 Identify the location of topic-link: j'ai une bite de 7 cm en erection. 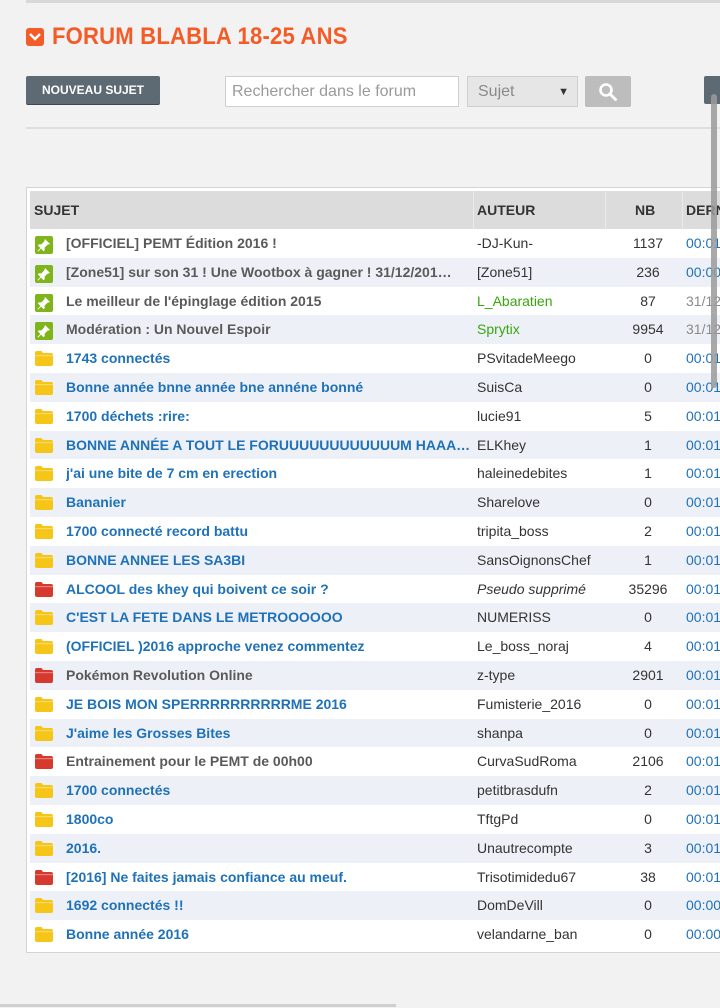
(270, 473).